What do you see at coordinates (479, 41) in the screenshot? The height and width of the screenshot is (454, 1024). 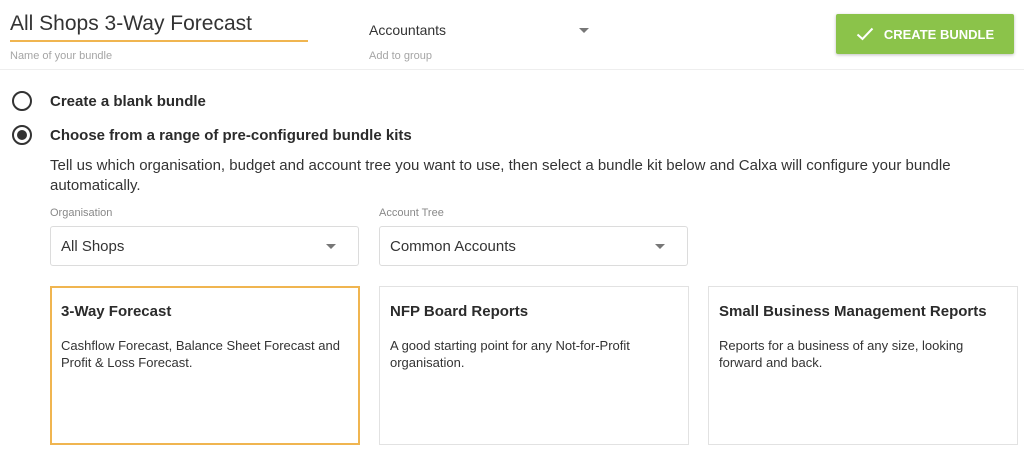 I see `group-field: Accountants Add to group` at bounding box center [479, 41].